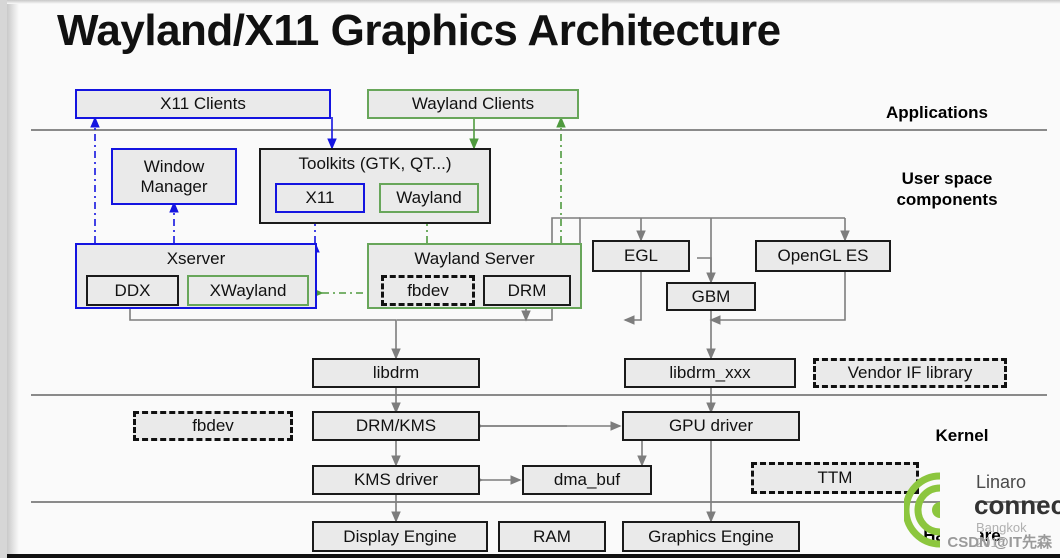 Image resolution: width=1060 pixels, height=558 pixels. I want to click on page-title: Wayland/X11 Graphics Architecture, so click(419, 30).